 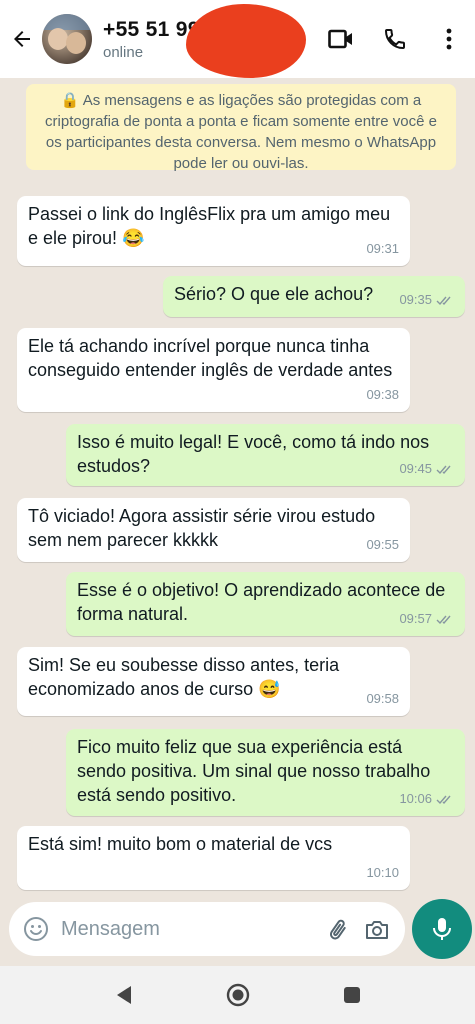 I want to click on message-time: 10:10, so click(x=382, y=872).